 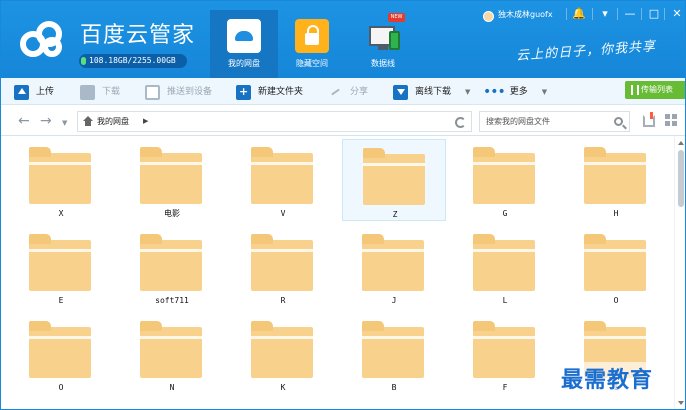 I want to click on menu-chevron-down-icon: ▾, so click(x=604, y=14).